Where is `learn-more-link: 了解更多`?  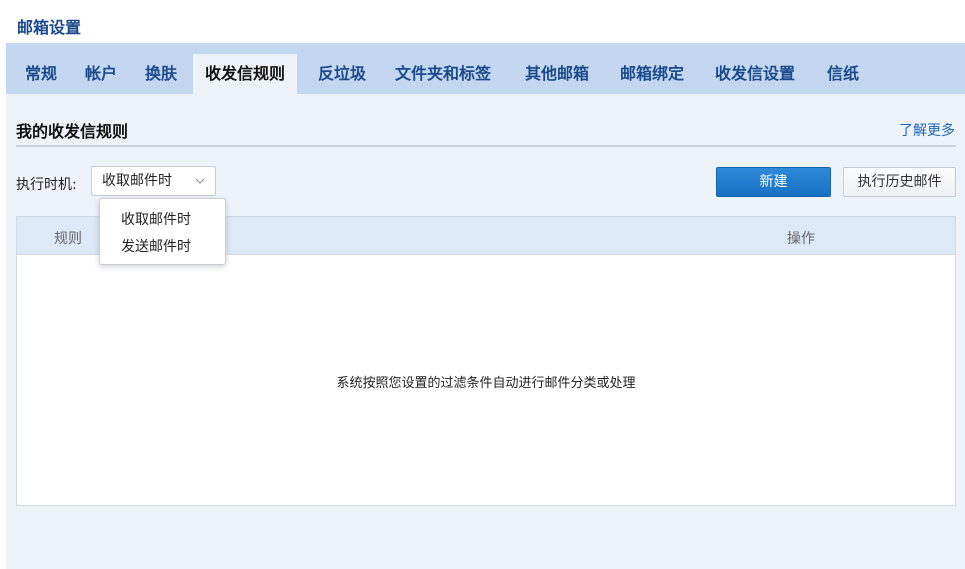
learn-more-link: 了解更多 is located at coordinates (927, 130).